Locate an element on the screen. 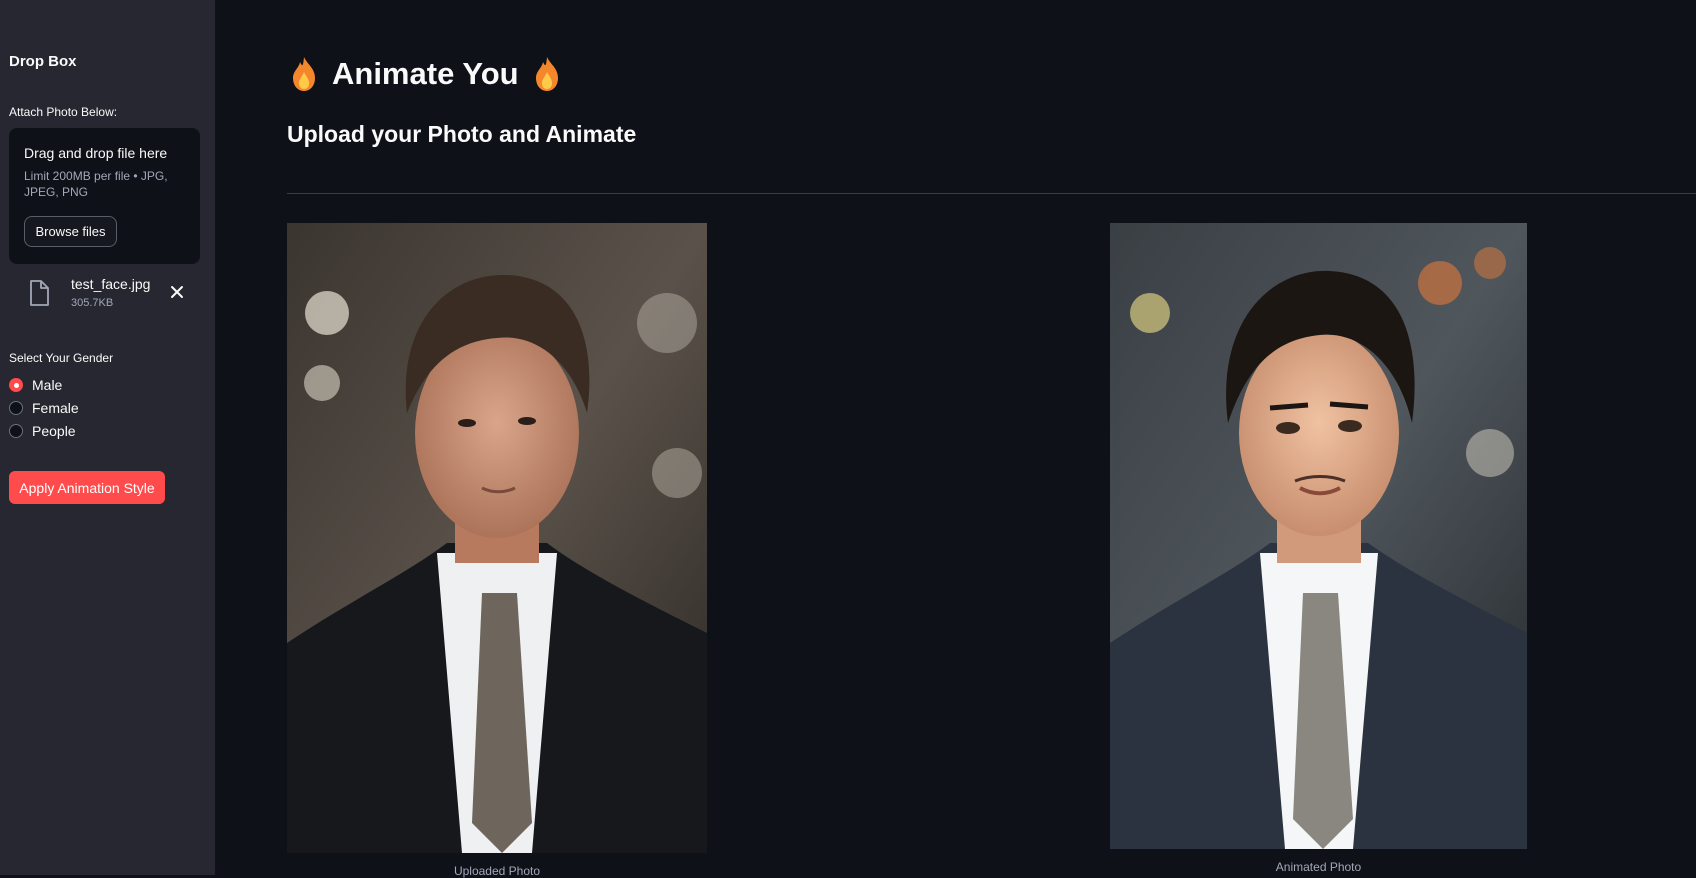 The height and width of the screenshot is (878, 1696). dropzone-limit: Limit 200MB per file • JPG, JPEG, PNG is located at coordinates (96, 184).